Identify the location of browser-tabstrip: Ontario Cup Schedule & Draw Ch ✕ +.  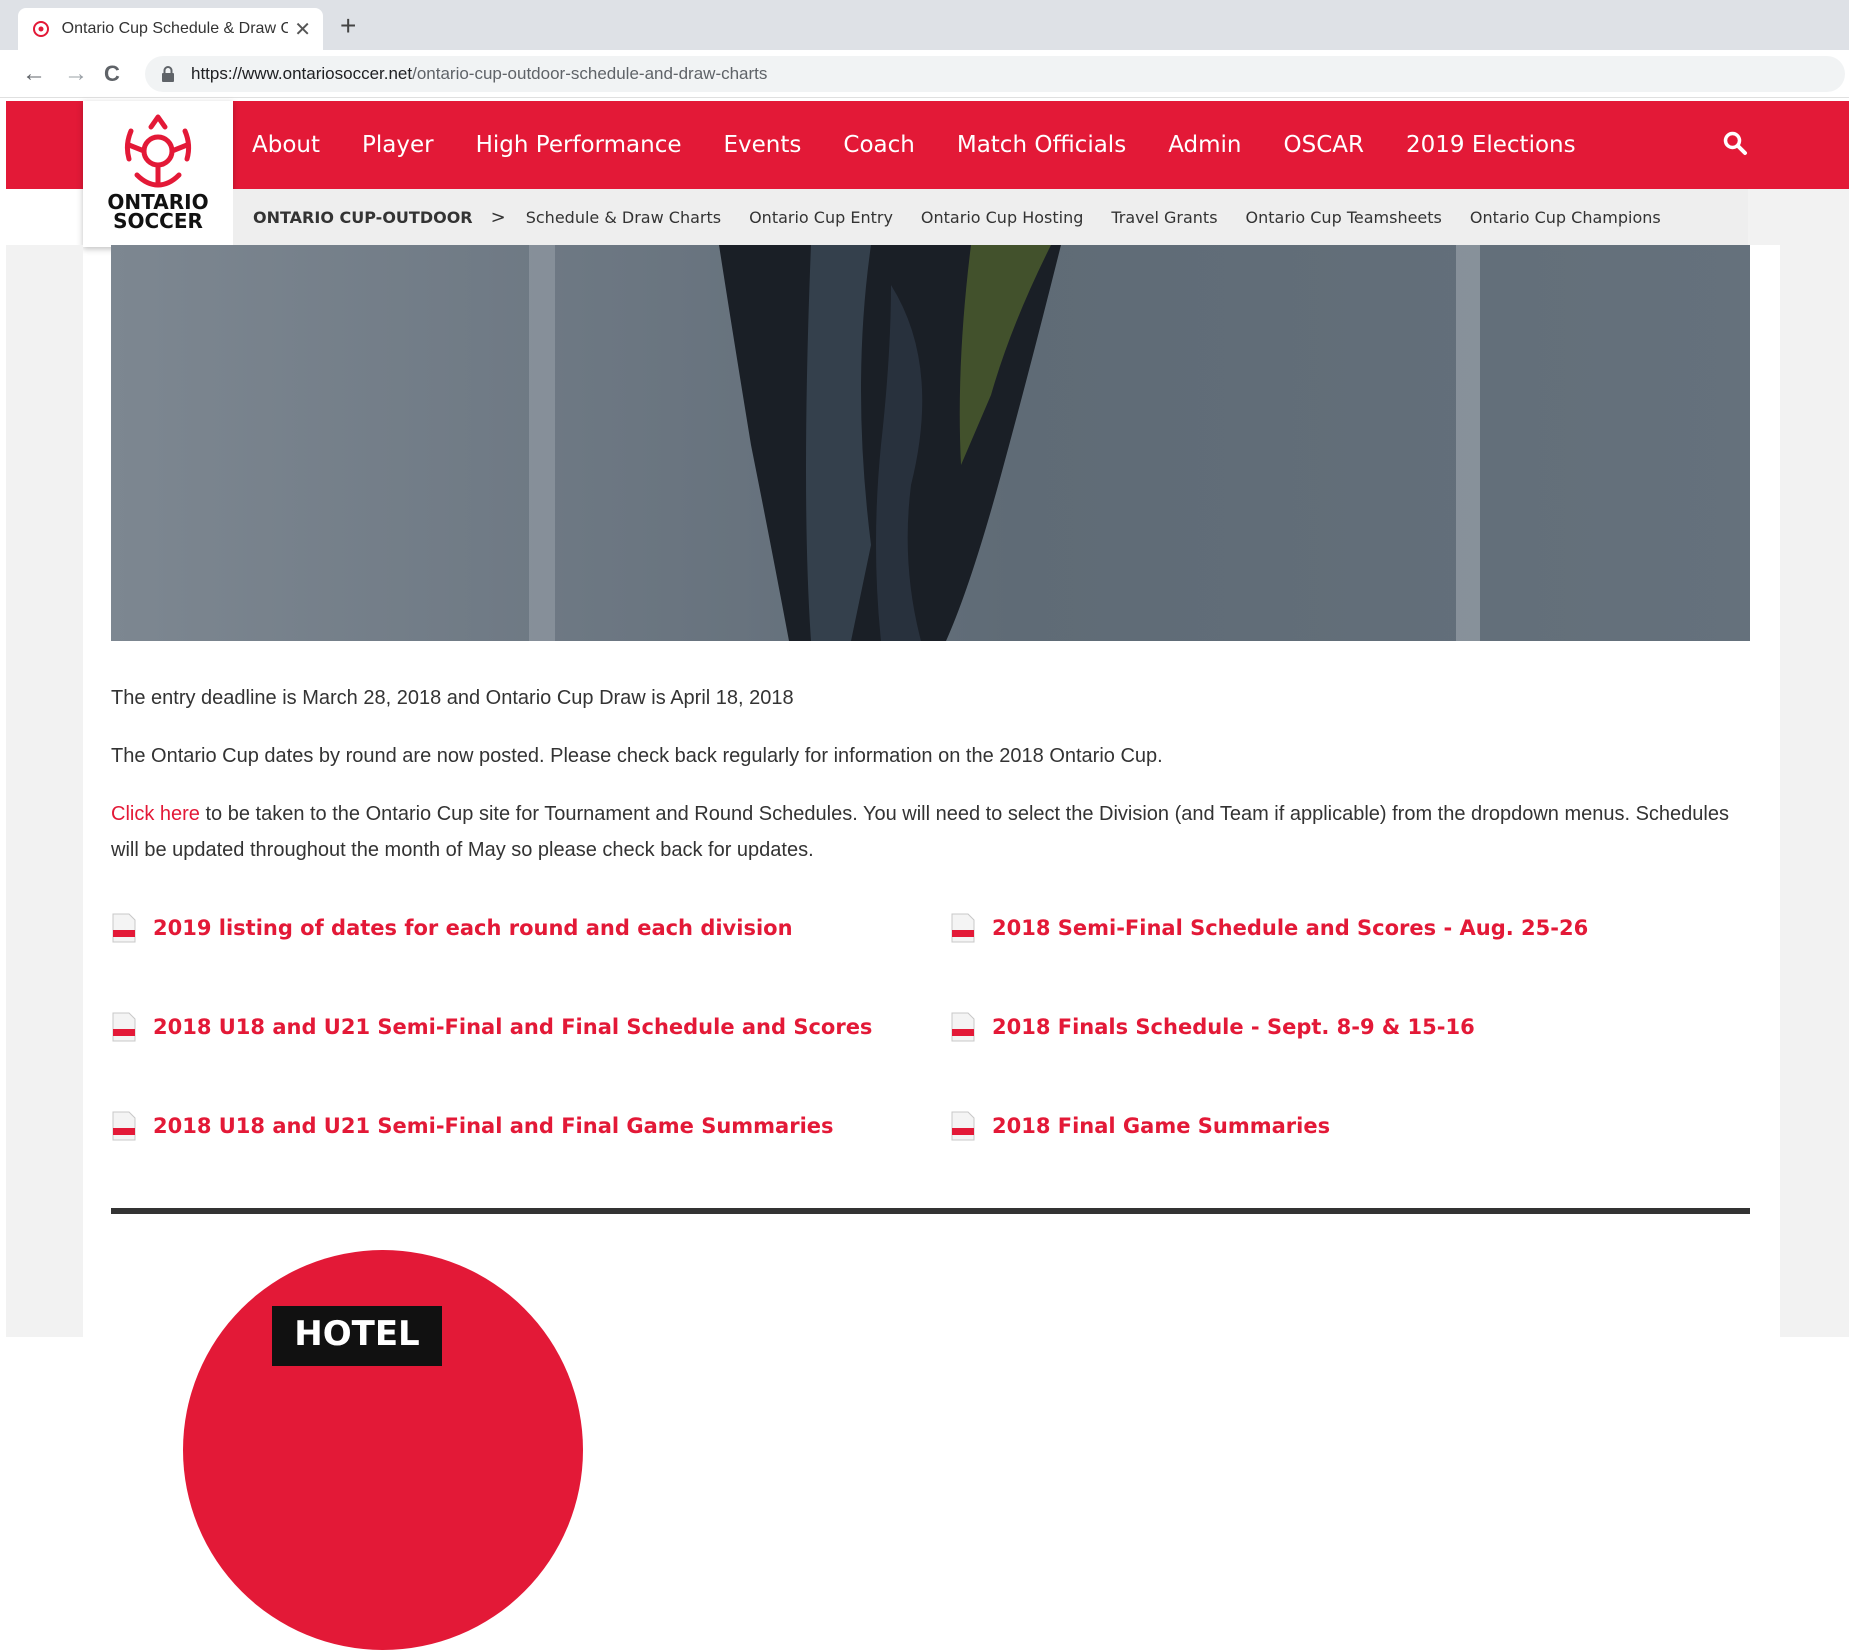
(924, 25).